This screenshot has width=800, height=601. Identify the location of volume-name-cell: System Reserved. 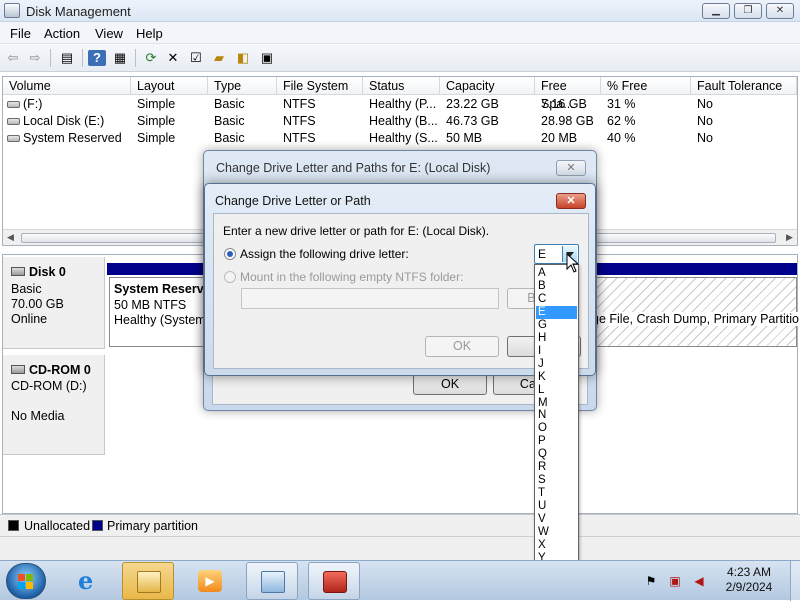
(69, 138).